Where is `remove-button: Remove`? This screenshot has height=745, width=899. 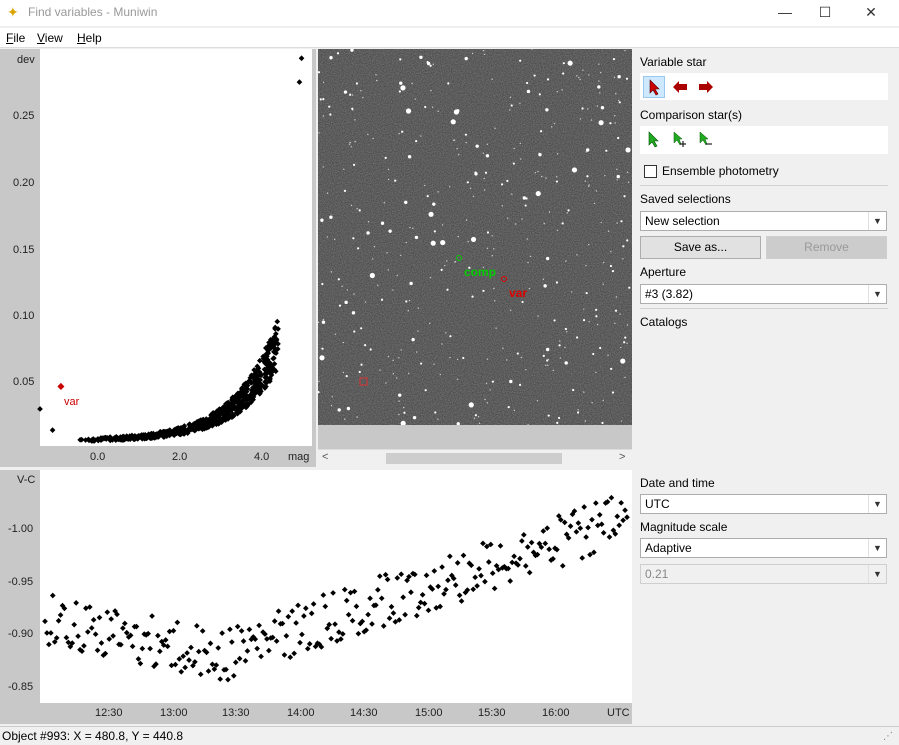 remove-button: Remove is located at coordinates (826, 247).